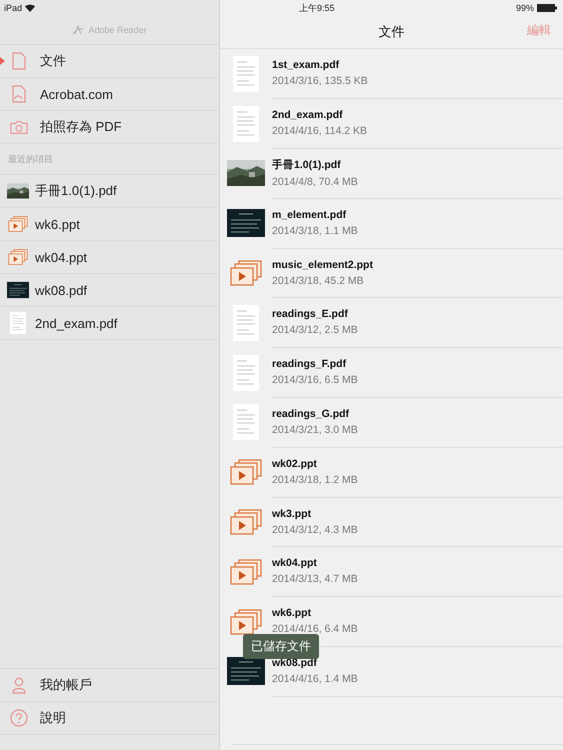 This screenshot has width=563, height=750. What do you see at coordinates (315, 380) in the screenshot?
I see `file-info: 2014/3/16, 6.5 MB` at bounding box center [315, 380].